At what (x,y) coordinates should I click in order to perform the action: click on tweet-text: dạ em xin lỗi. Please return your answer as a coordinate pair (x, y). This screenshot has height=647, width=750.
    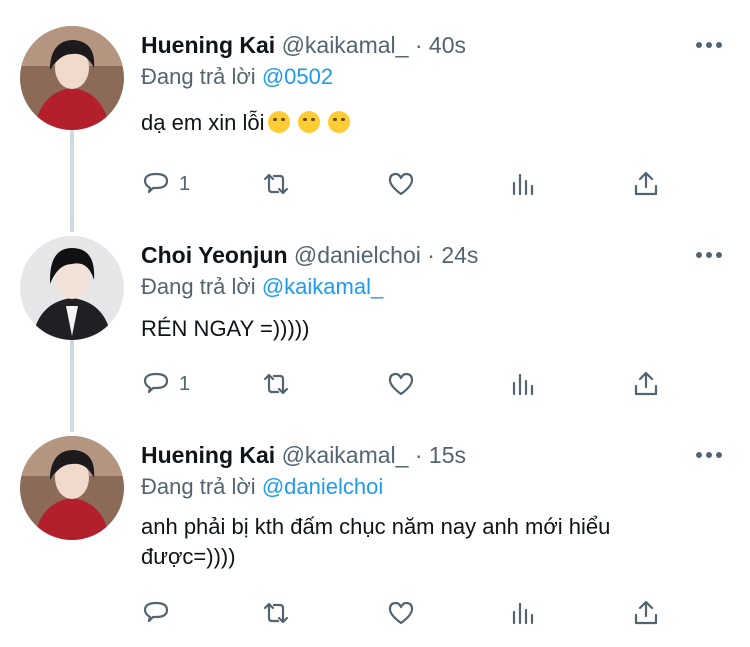
    Looking at the image, I should click on (431, 123).